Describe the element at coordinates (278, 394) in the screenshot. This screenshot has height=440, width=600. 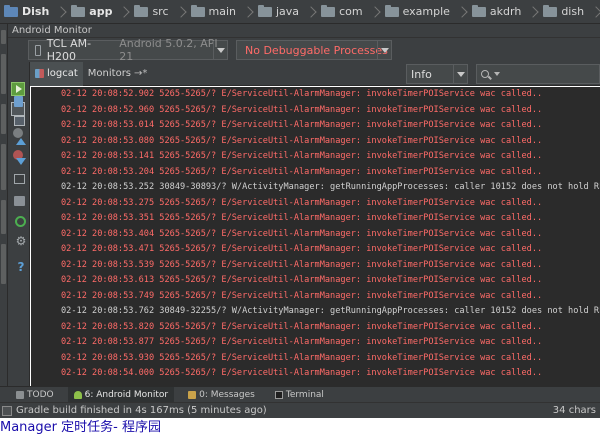
I see `terminal-icon` at that location.